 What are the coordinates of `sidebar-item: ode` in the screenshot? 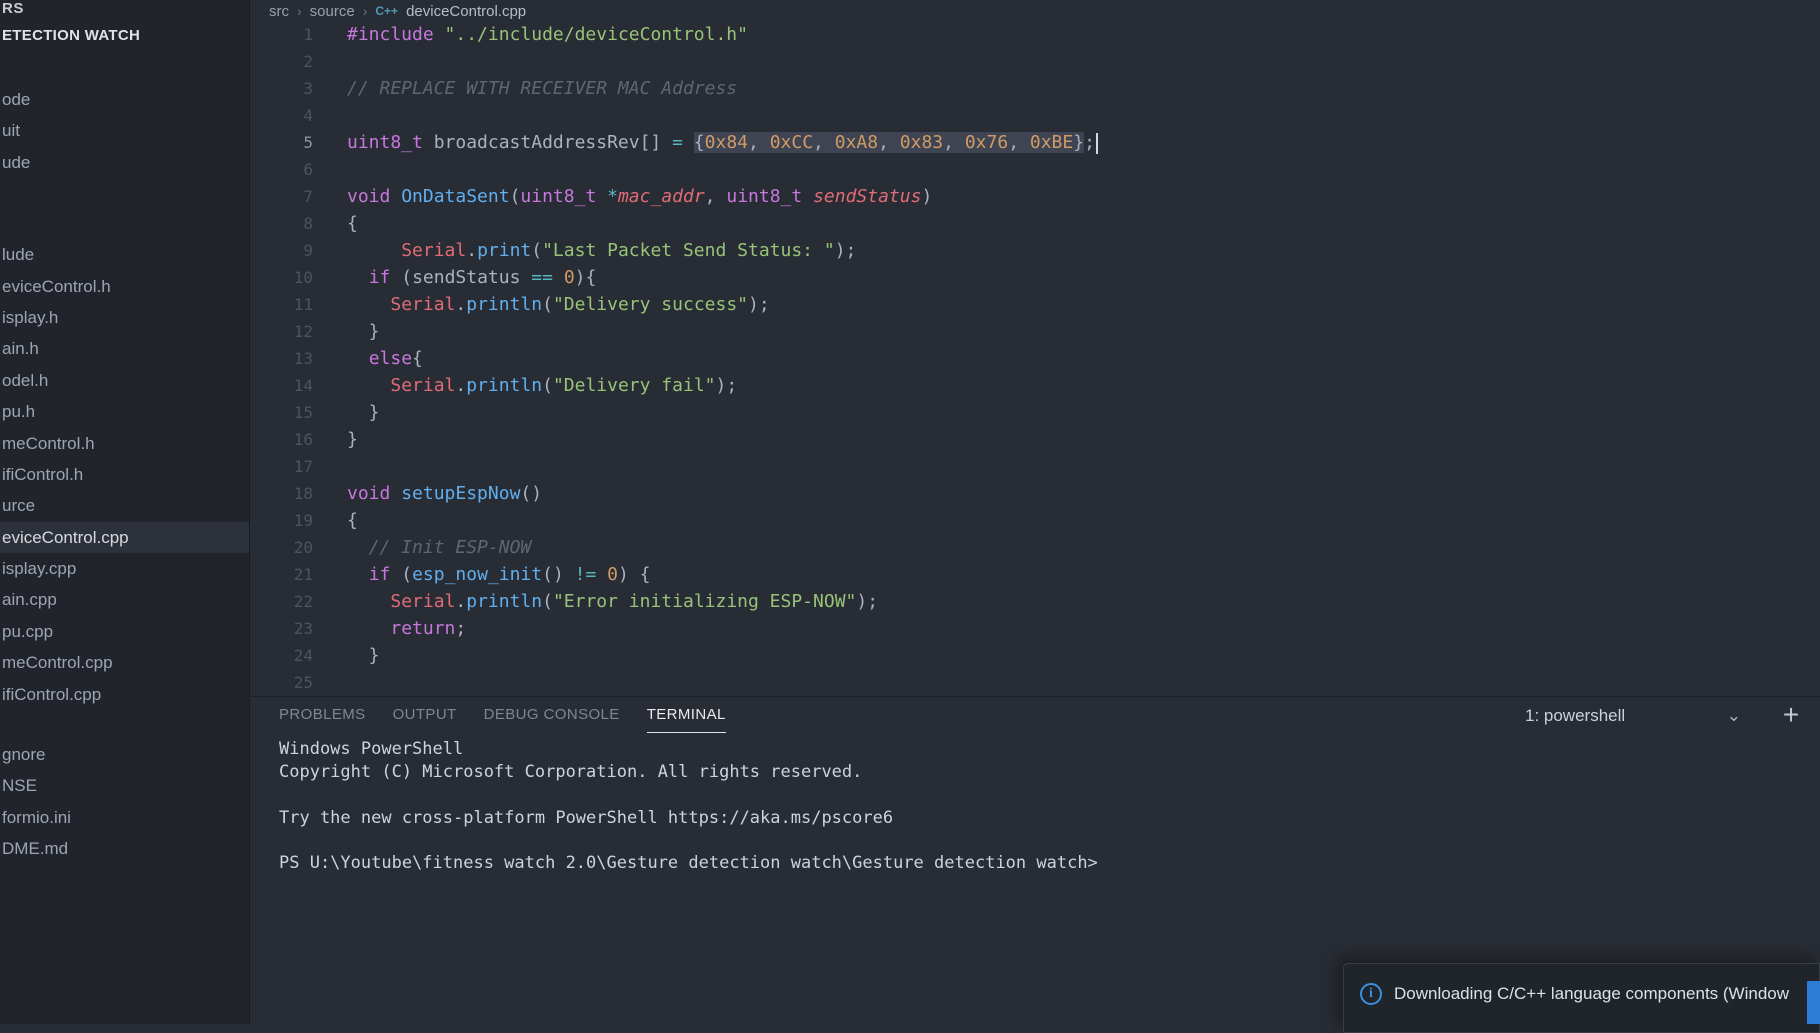 It's located at (124, 99).